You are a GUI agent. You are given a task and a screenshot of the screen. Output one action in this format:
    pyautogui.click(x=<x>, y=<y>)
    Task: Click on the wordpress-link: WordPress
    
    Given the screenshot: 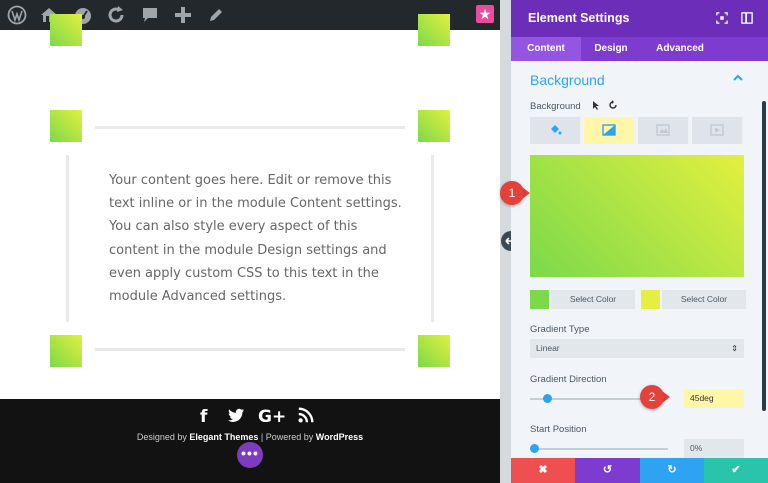 What is the action you would take?
    pyautogui.click(x=339, y=437)
    